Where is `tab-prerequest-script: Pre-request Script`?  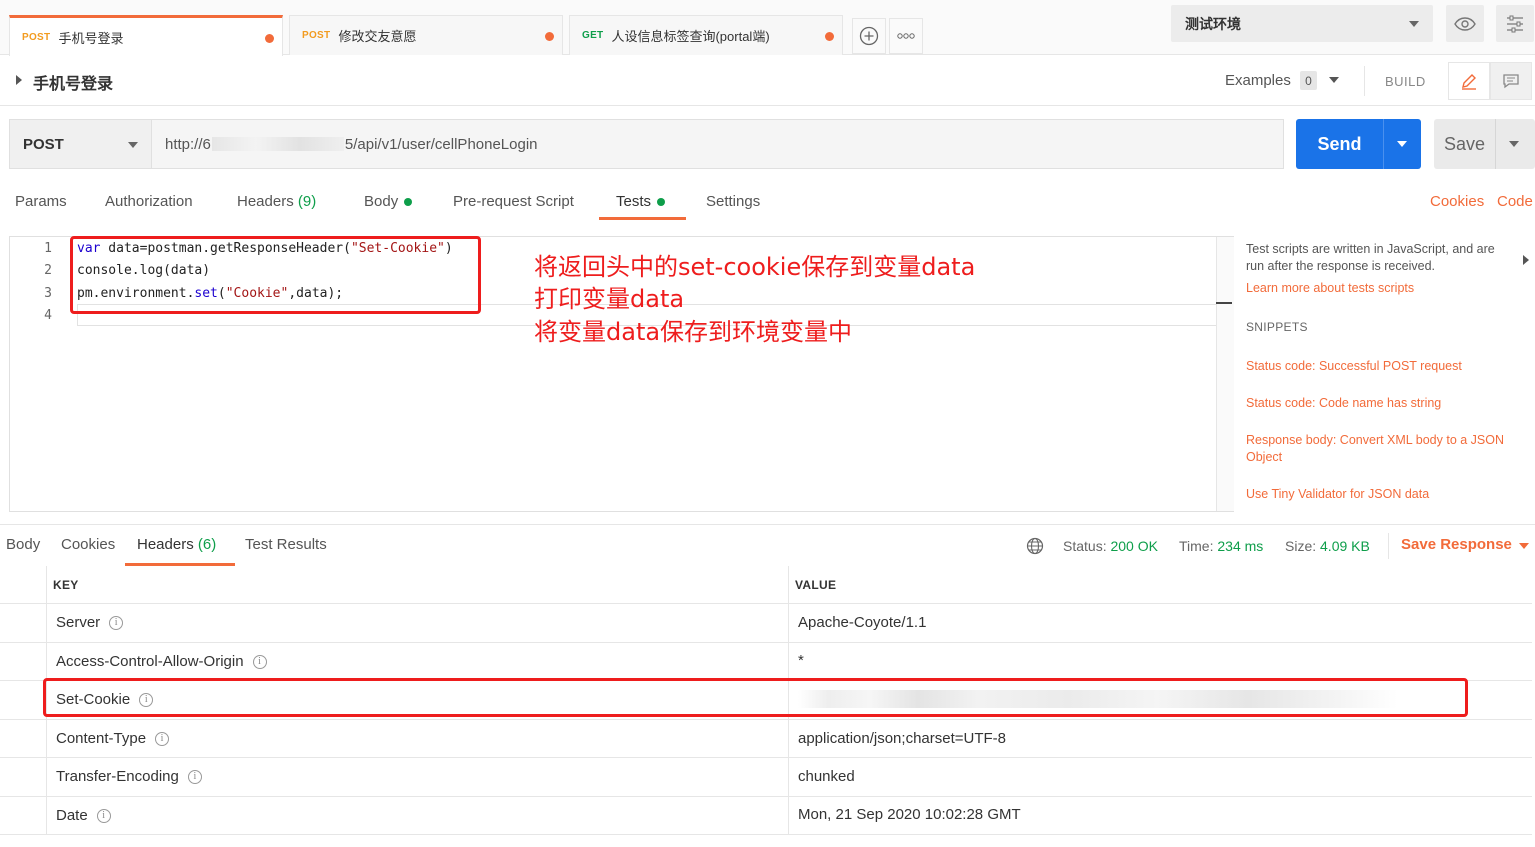 tab-prerequest-script: Pre-request Script is located at coordinates (513, 201).